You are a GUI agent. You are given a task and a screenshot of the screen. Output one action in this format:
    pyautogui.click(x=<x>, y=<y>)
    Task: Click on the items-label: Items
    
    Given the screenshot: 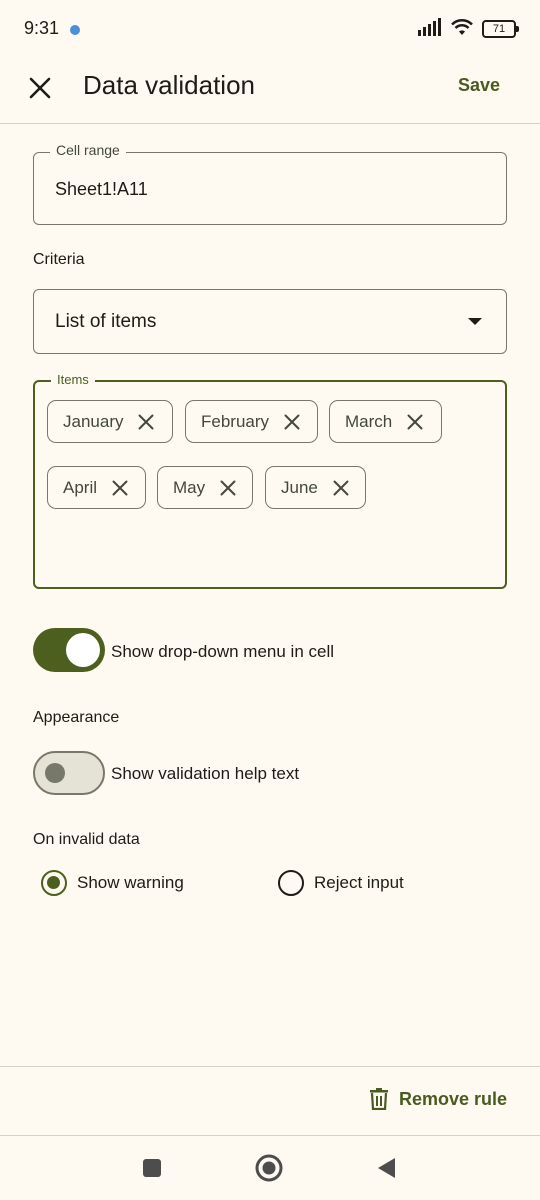 What is the action you would take?
    pyautogui.click(x=73, y=379)
    